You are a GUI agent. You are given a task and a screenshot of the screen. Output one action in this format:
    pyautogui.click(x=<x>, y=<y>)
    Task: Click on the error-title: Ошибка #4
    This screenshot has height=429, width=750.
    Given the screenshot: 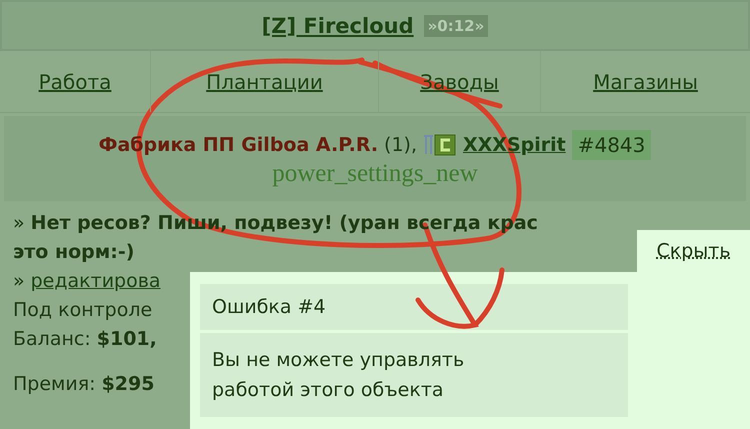 What is the action you would take?
    pyautogui.click(x=414, y=307)
    